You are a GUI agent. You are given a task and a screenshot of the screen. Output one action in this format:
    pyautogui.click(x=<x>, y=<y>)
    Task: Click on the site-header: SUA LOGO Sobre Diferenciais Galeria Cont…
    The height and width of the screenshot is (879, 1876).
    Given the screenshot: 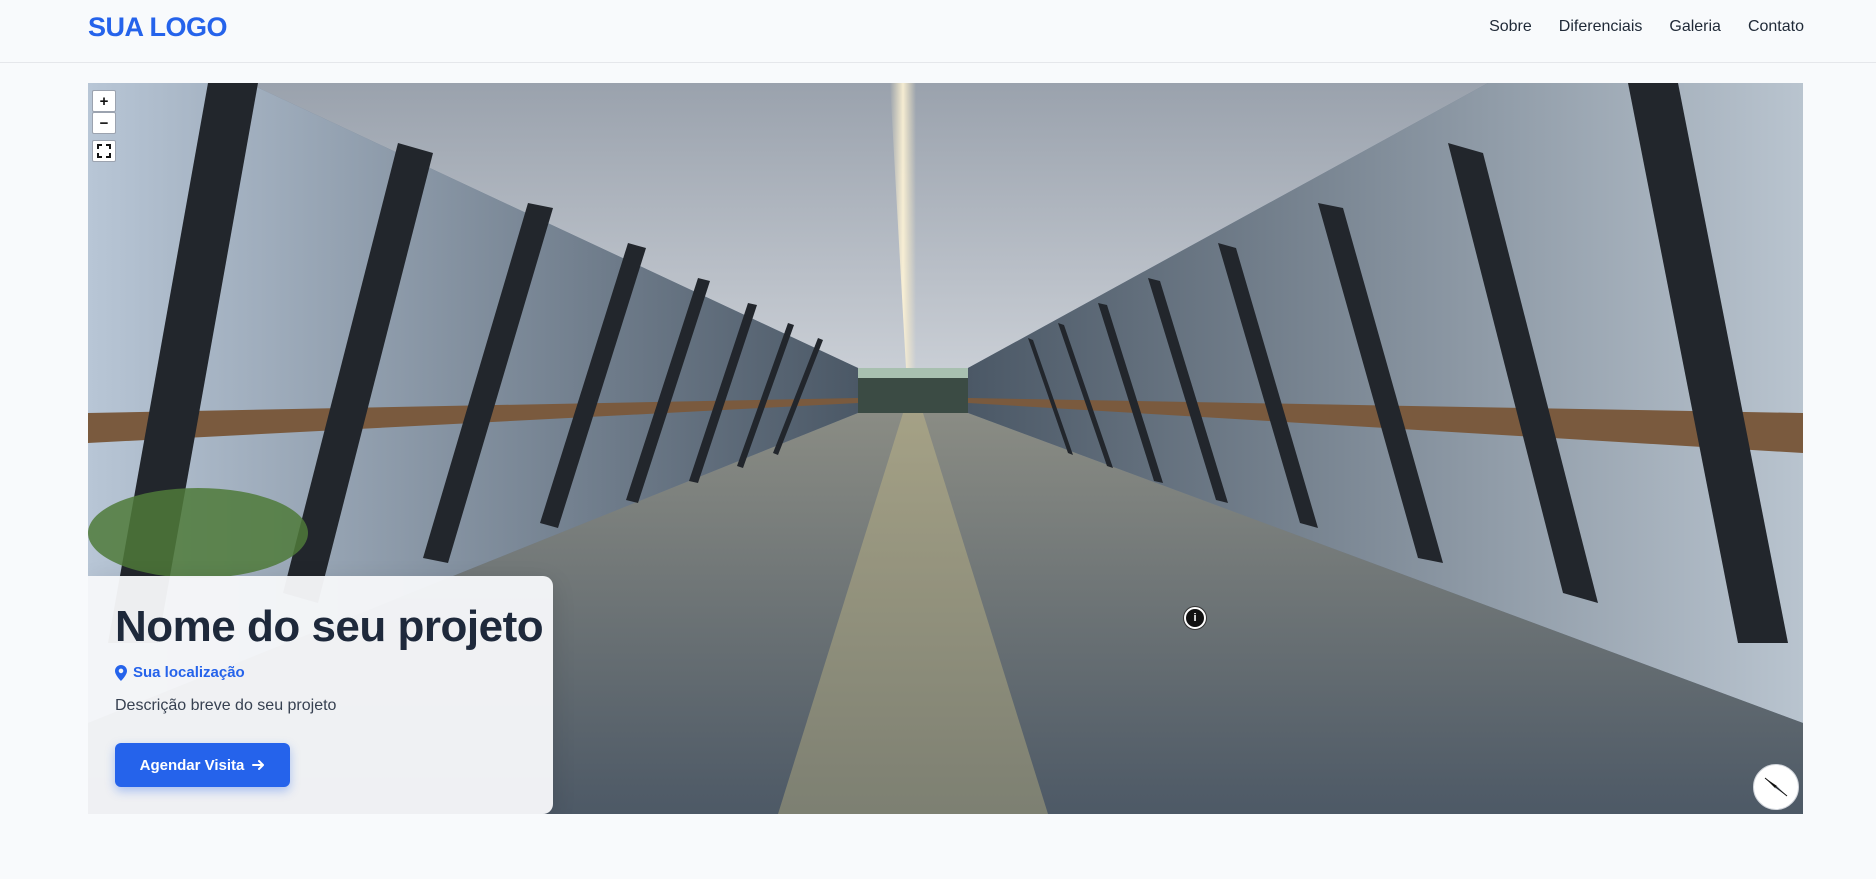 What is the action you would take?
    pyautogui.click(x=938, y=31)
    